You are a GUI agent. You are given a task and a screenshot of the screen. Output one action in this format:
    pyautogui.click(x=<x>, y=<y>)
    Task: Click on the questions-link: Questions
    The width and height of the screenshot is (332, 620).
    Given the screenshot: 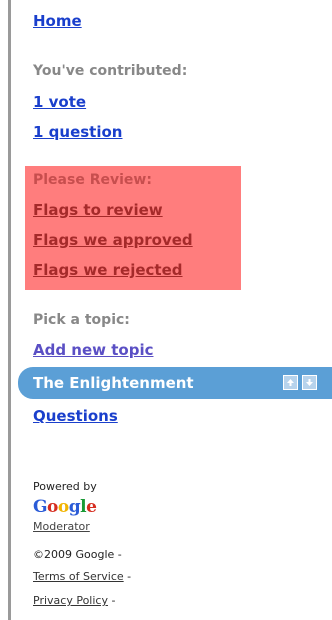 What is the action you would take?
    pyautogui.click(x=75, y=416)
    